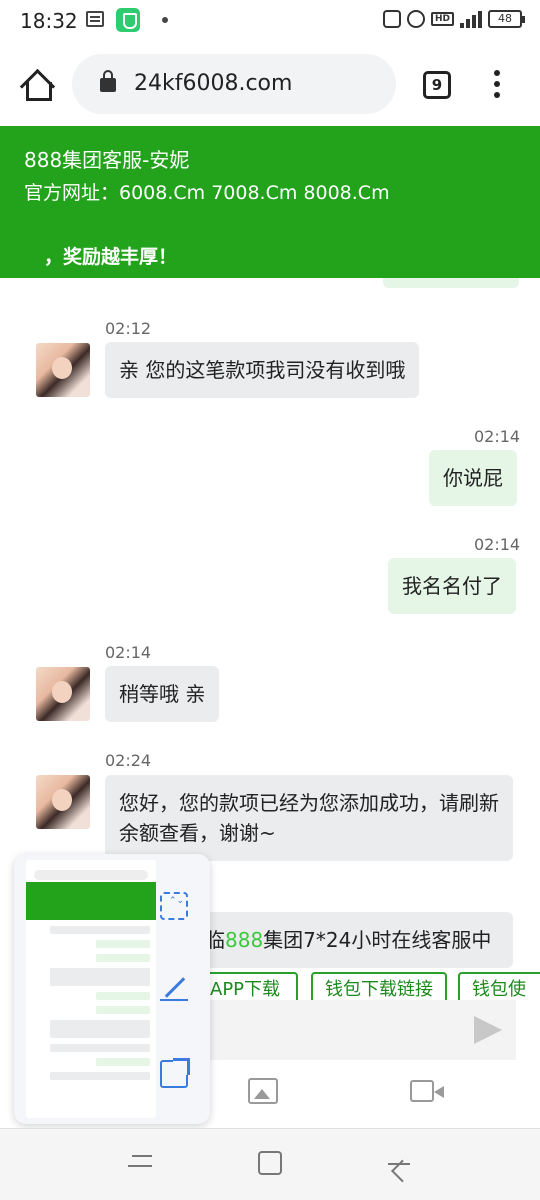 This screenshot has width=540, height=1200. Describe the element at coordinates (111, 257) in the screenshot. I see `marquee-notice: ，奖励越丰厚！` at that location.